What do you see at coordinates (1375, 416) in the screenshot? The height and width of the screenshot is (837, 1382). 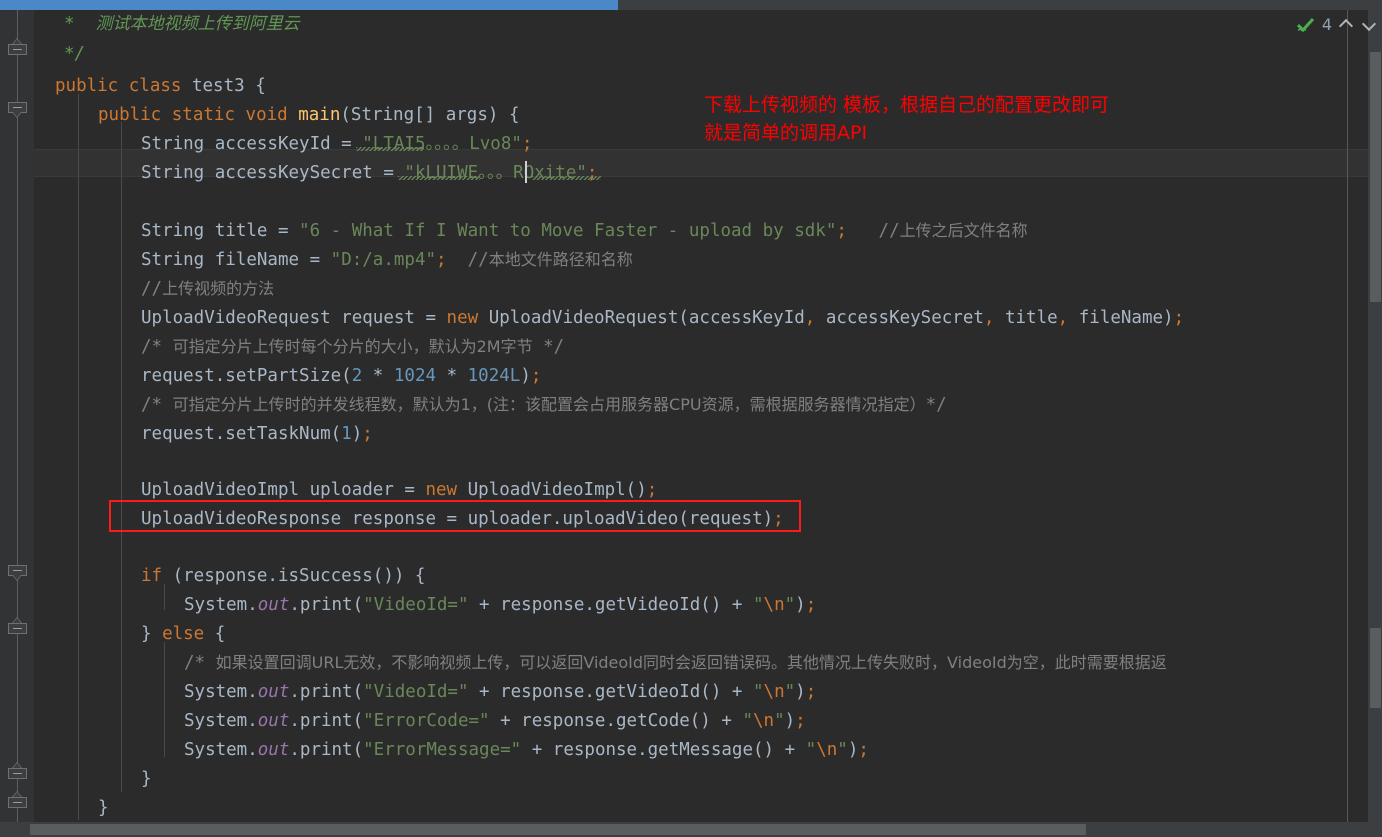 I see `editor-marker-bar` at bounding box center [1375, 416].